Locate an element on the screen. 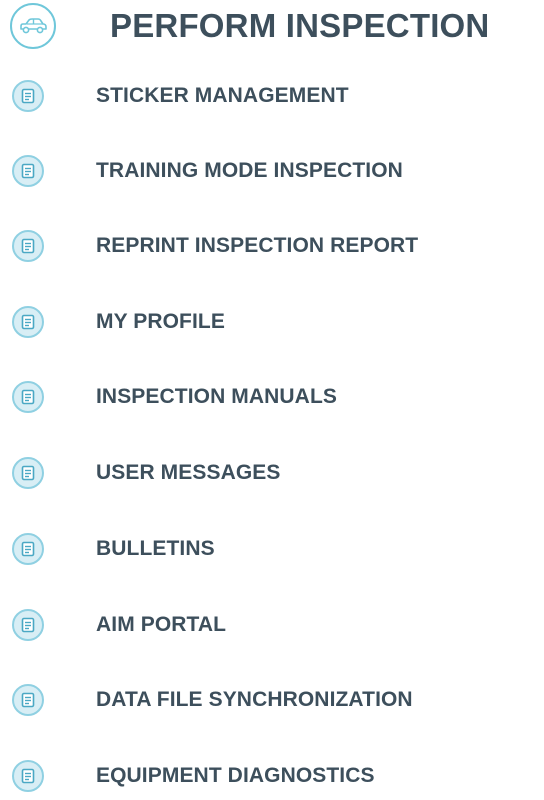 Image resolution: width=544 pixels, height=800 pixels. menu-item-label: BULLETINS is located at coordinates (155, 548).